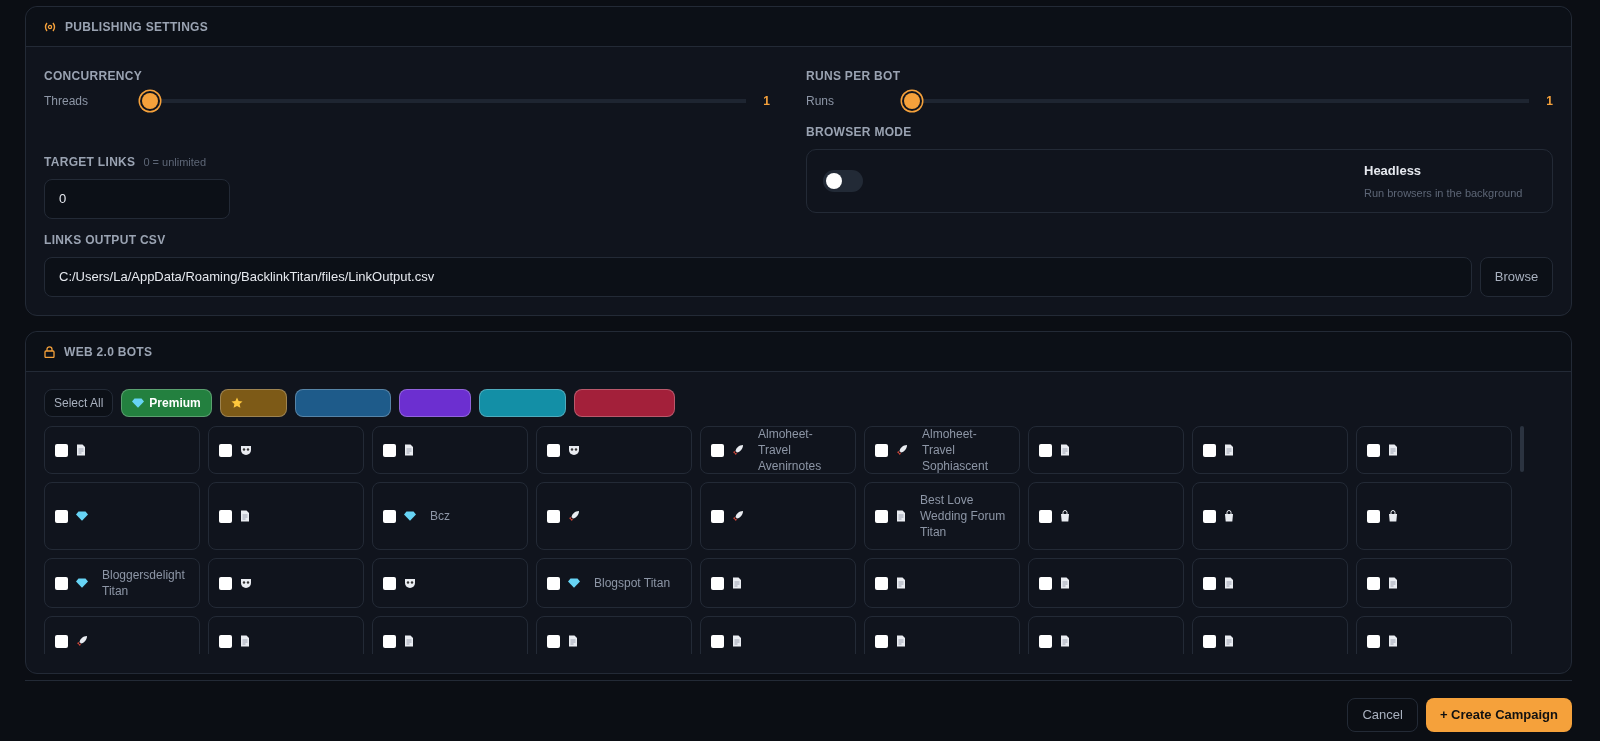  I want to click on create-campaign-button: + Create Campaign, so click(1498, 715).